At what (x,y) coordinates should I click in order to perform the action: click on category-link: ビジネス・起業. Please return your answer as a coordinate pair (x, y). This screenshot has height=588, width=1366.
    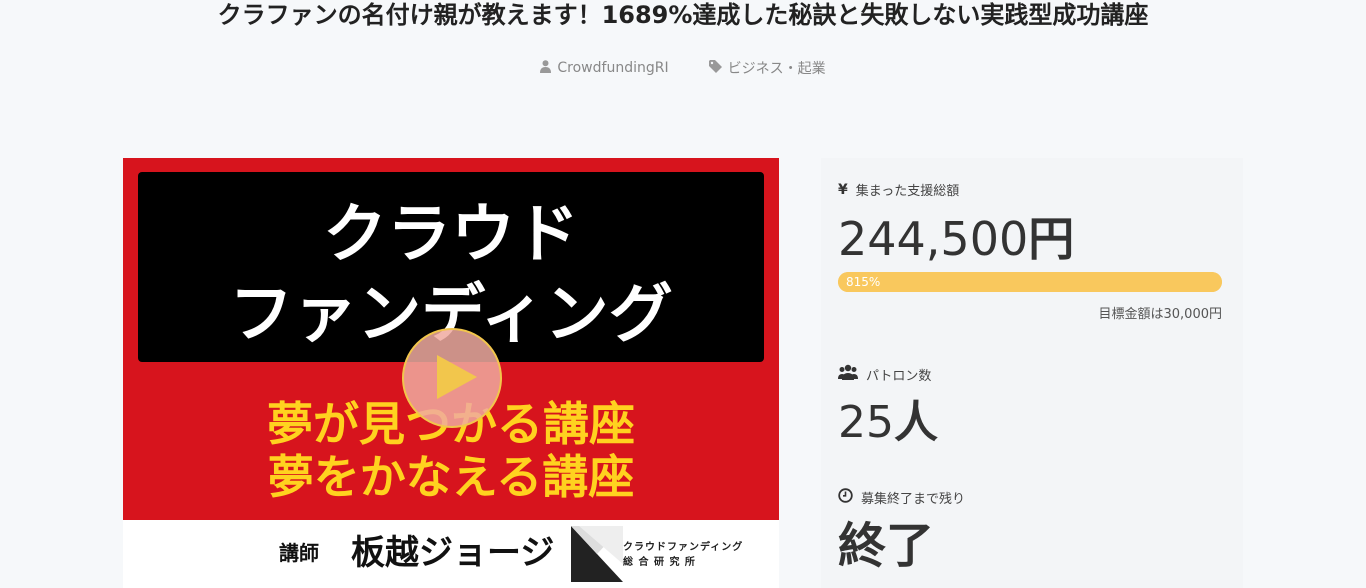
    Looking at the image, I should click on (767, 68).